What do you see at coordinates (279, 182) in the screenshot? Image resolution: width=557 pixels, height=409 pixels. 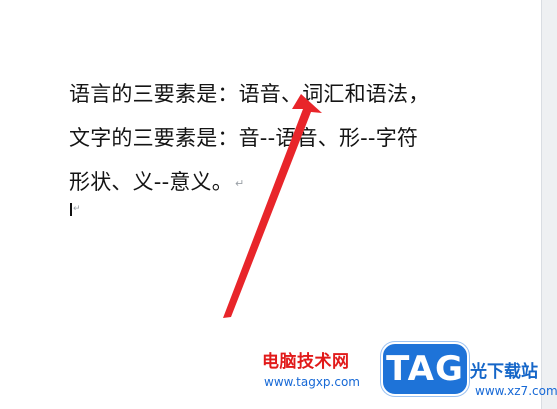 I see `document-line-3: 形状、义--意义。 ↵` at bounding box center [279, 182].